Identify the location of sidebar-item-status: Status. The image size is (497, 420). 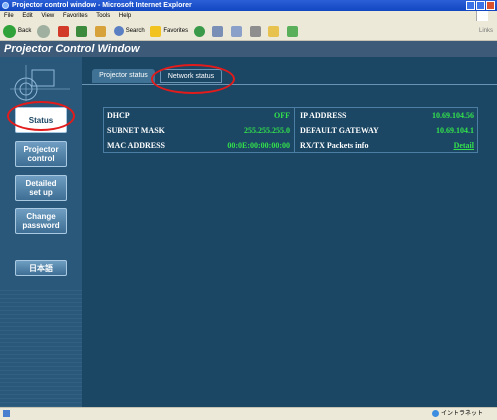
(41, 120).